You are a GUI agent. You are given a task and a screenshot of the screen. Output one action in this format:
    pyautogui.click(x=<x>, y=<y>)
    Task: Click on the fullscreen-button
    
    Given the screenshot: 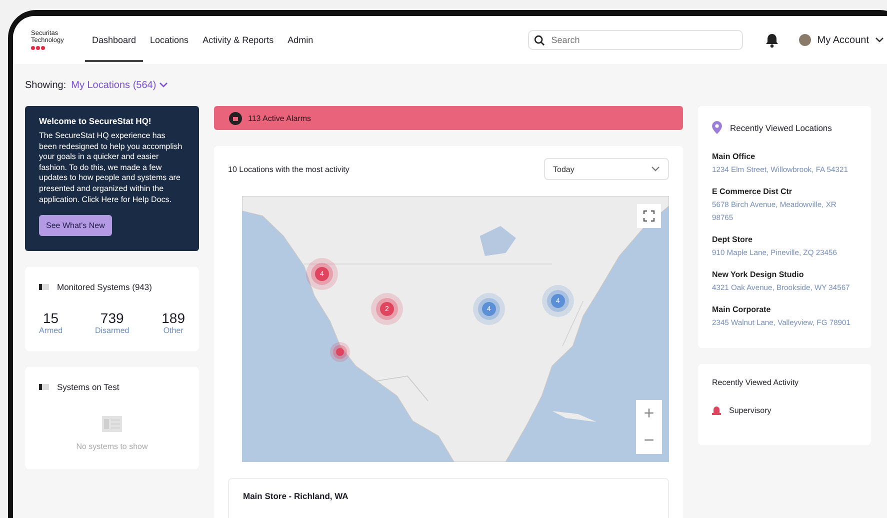 What is the action you would take?
    pyautogui.click(x=649, y=216)
    